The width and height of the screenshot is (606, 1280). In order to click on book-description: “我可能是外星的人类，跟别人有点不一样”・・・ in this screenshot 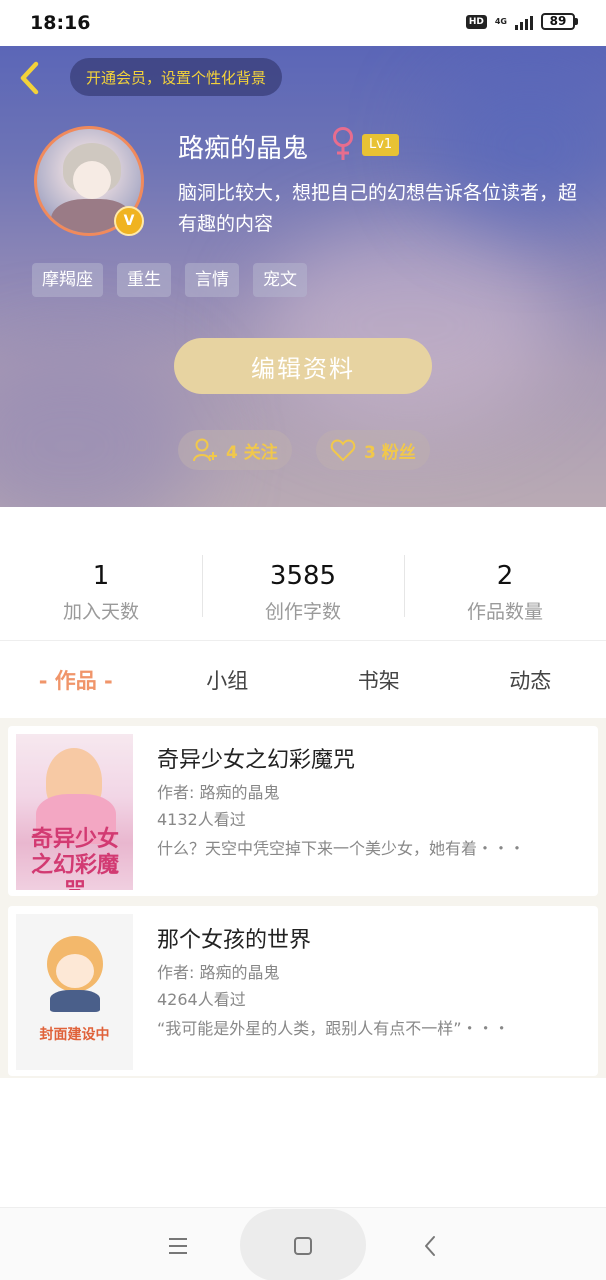, I will do `click(333, 1028)`.